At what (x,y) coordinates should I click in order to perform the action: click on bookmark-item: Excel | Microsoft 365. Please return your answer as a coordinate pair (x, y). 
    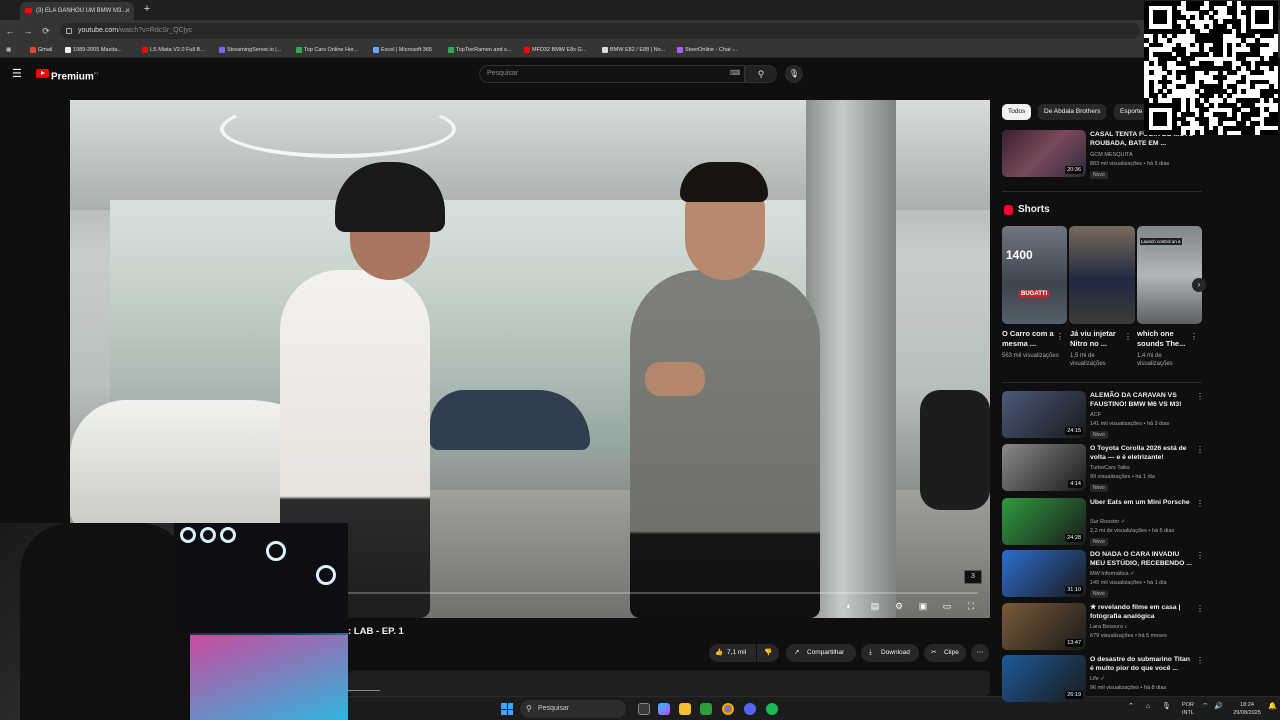
    Looking at the image, I should click on (402, 50).